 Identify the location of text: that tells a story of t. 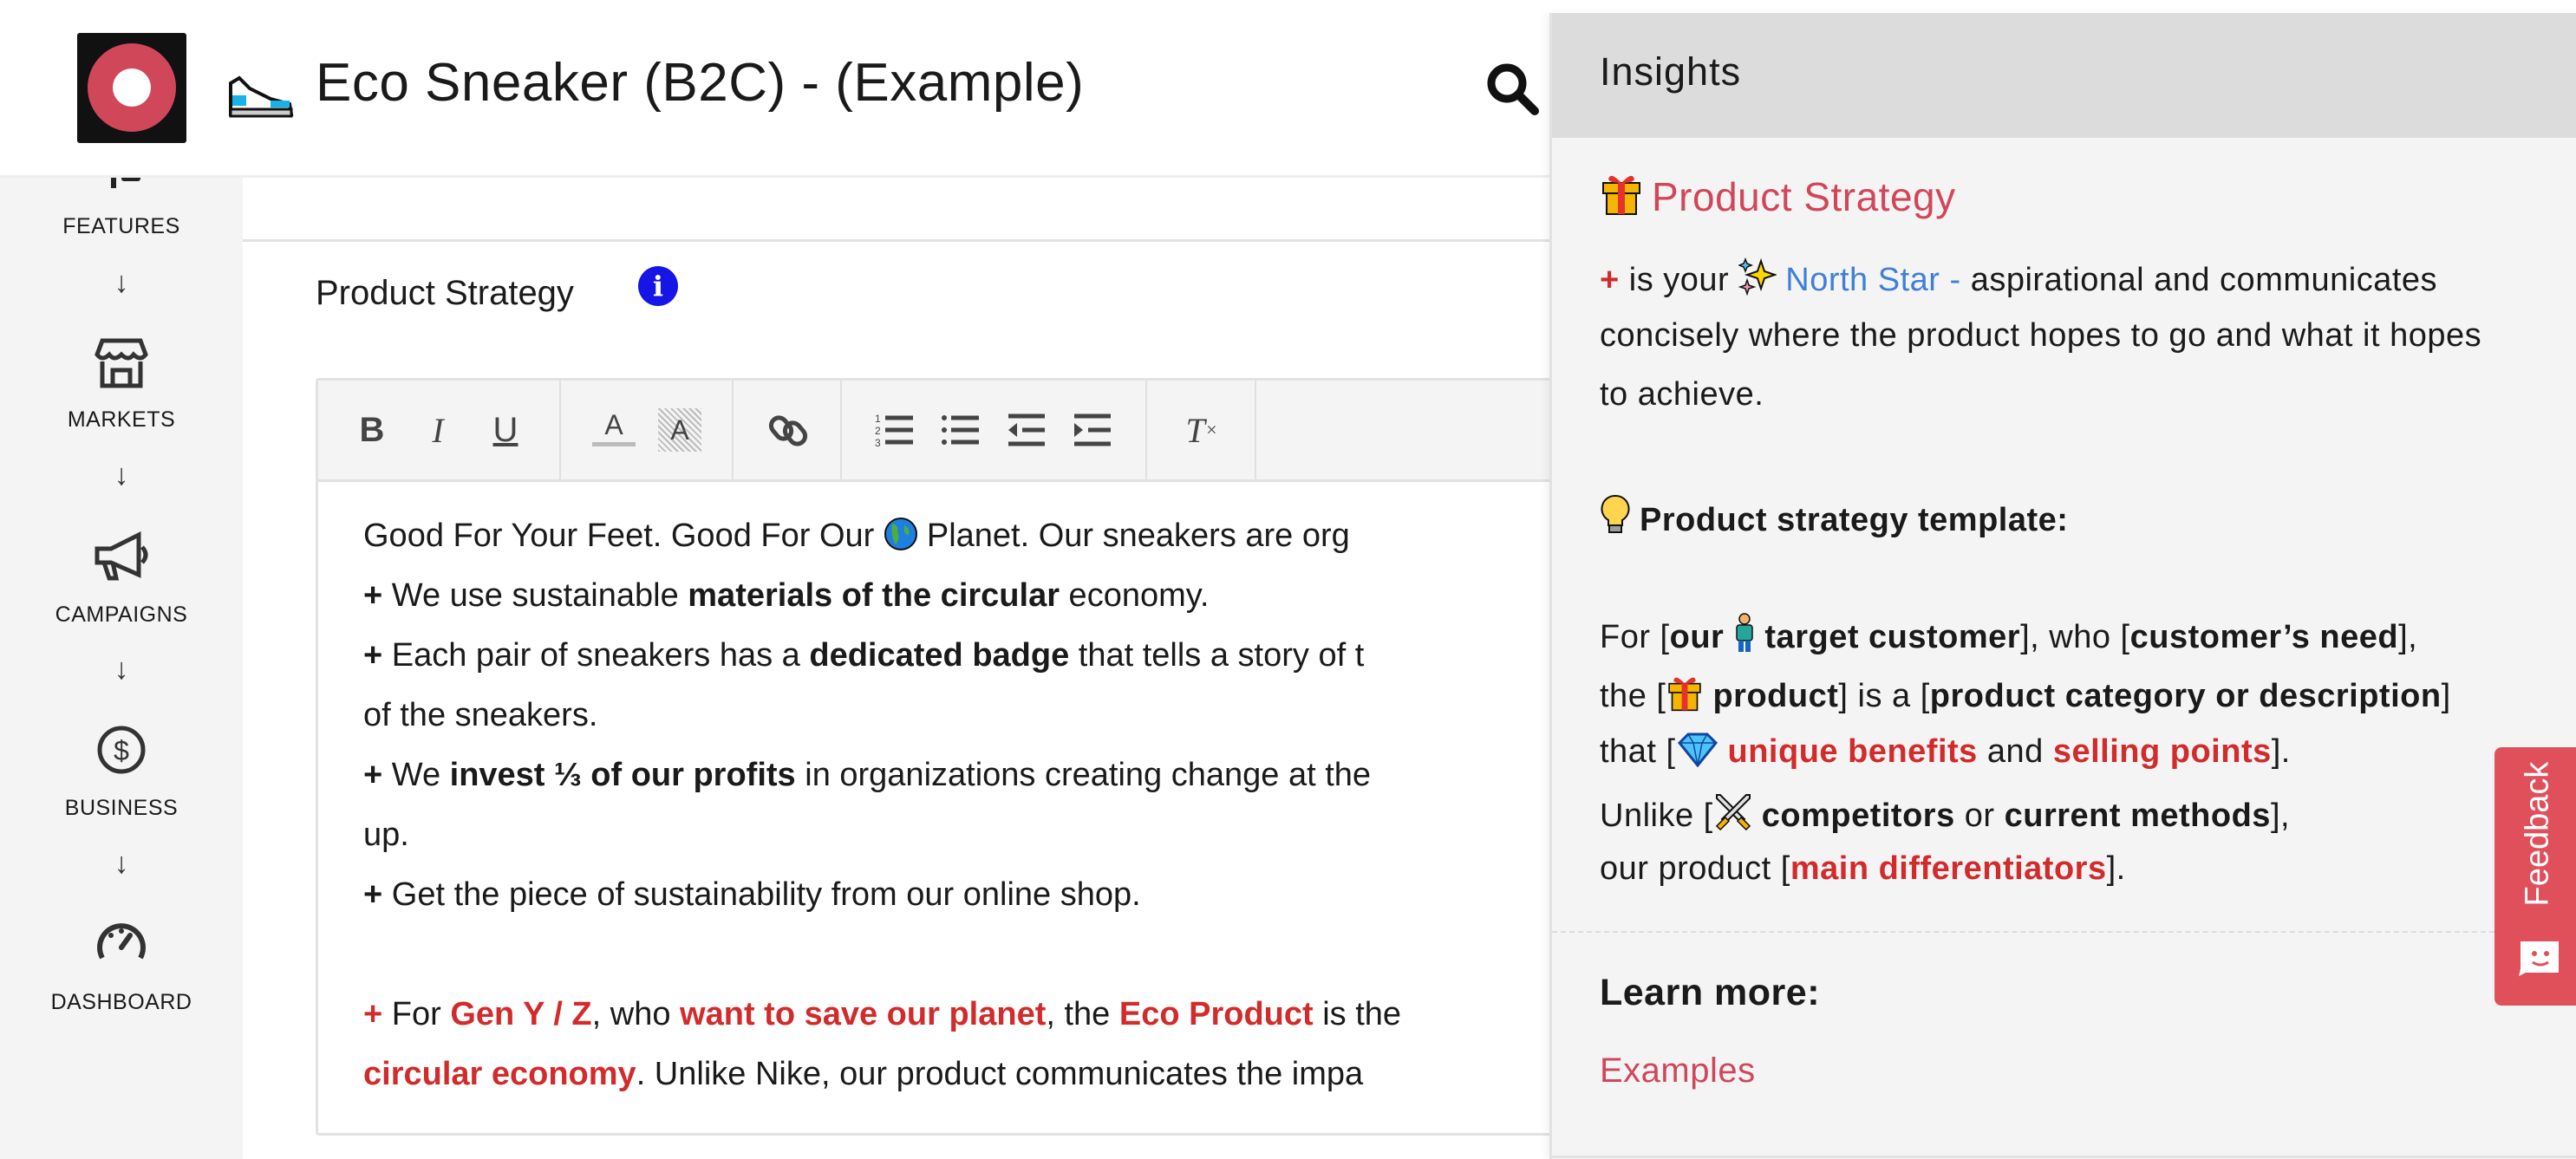
(1217, 655).